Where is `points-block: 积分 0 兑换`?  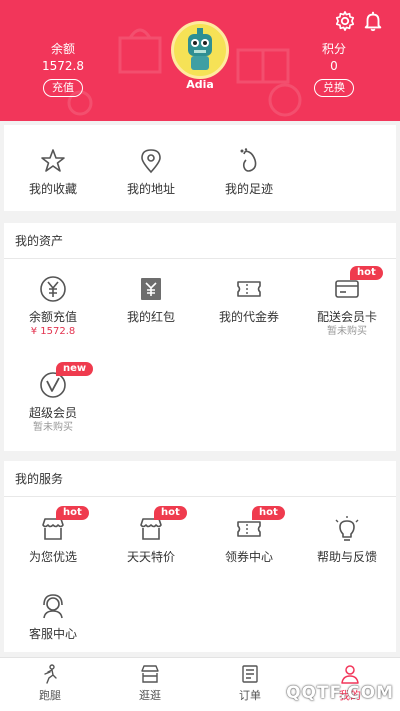 points-block: 积分 0 兑换 is located at coordinates (334, 69).